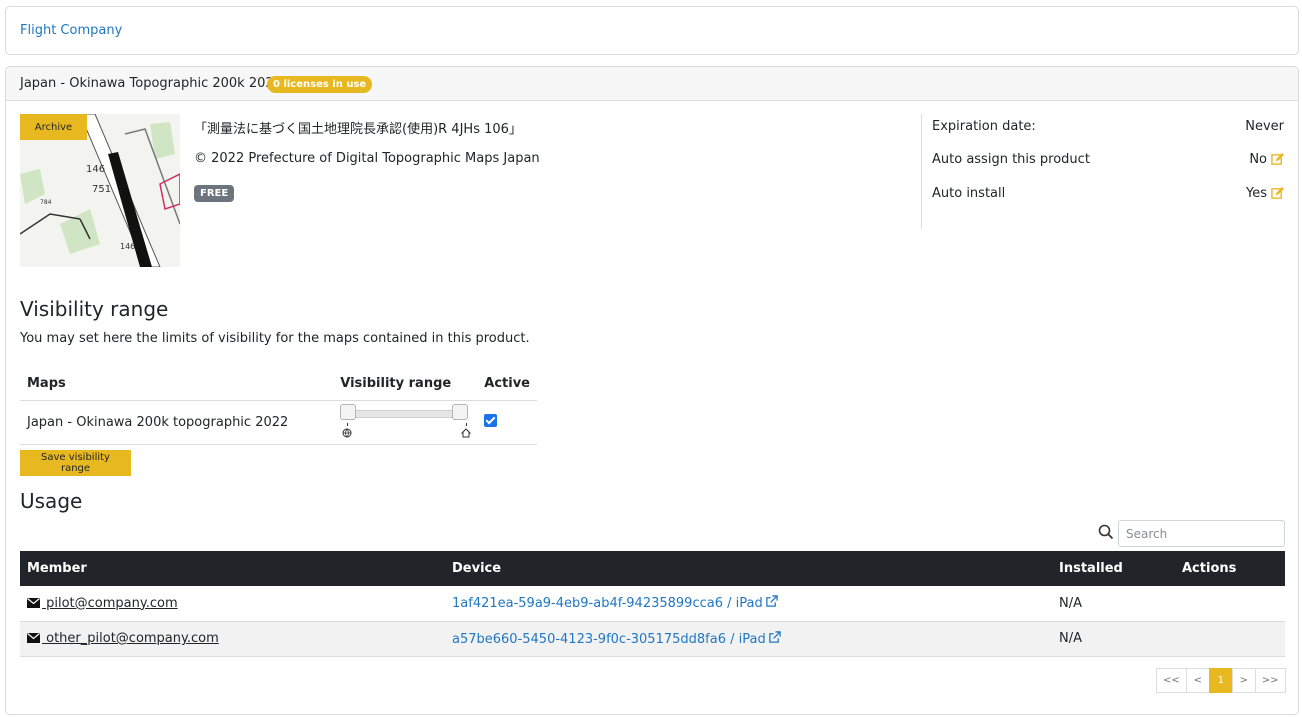 This screenshot has width=1302, height=717. What do you see at coordinates (232, 604) in the screenshot?
I see `member-cell: pilot@company.com` at bounding box center [232, 604].